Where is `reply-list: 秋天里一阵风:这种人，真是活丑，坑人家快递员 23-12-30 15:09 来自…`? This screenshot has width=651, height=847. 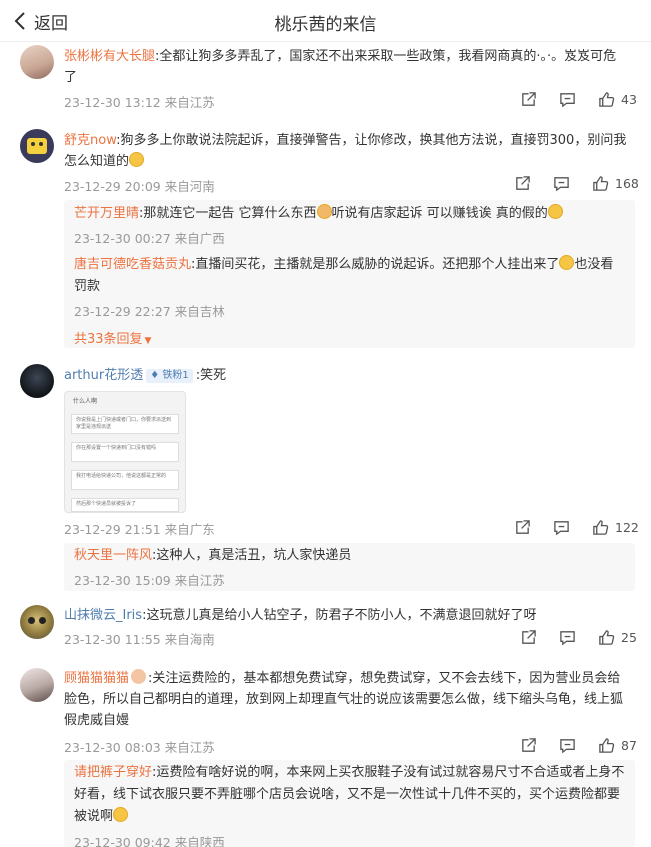 reply-list: 秋天里一阵风:这种人，真是活丑，坑人家快递员 23-12-30 15:09 来自… is located at coordinates (349, 567).